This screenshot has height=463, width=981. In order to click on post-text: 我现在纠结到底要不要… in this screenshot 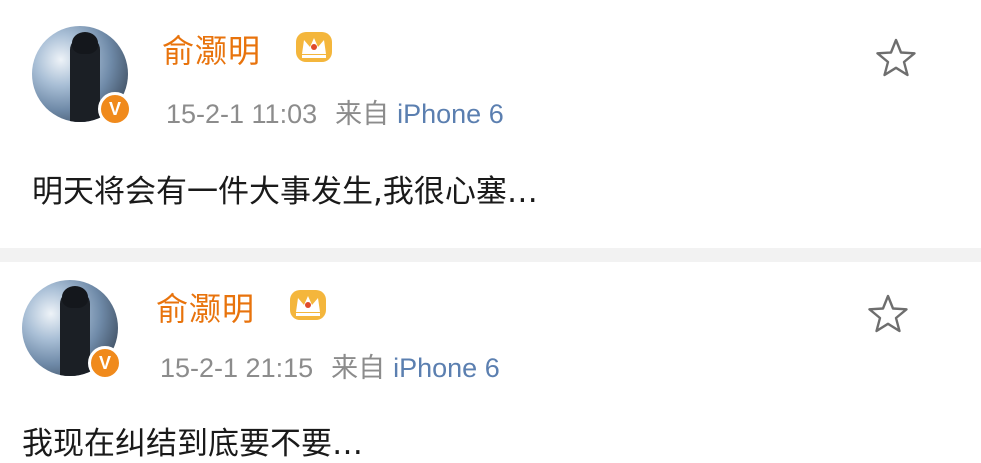, I will do `click(192, 444)`.